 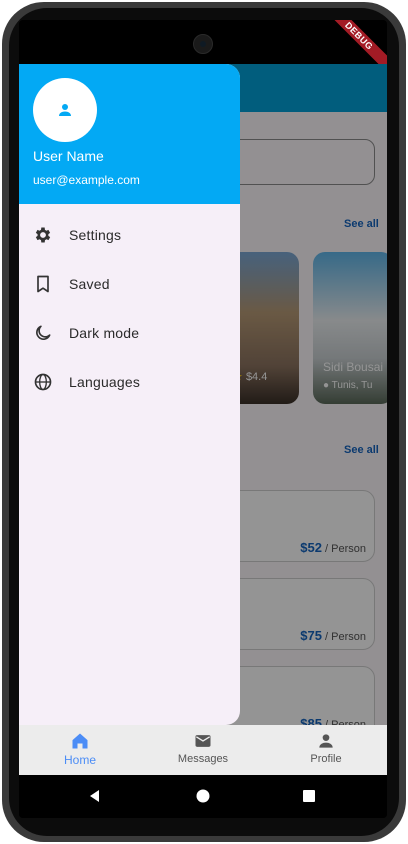 What do you see at coordinates (129, 284) in the screenshot?
I see `drawer-item-saved: Saved` at bounding box center [129, 284].